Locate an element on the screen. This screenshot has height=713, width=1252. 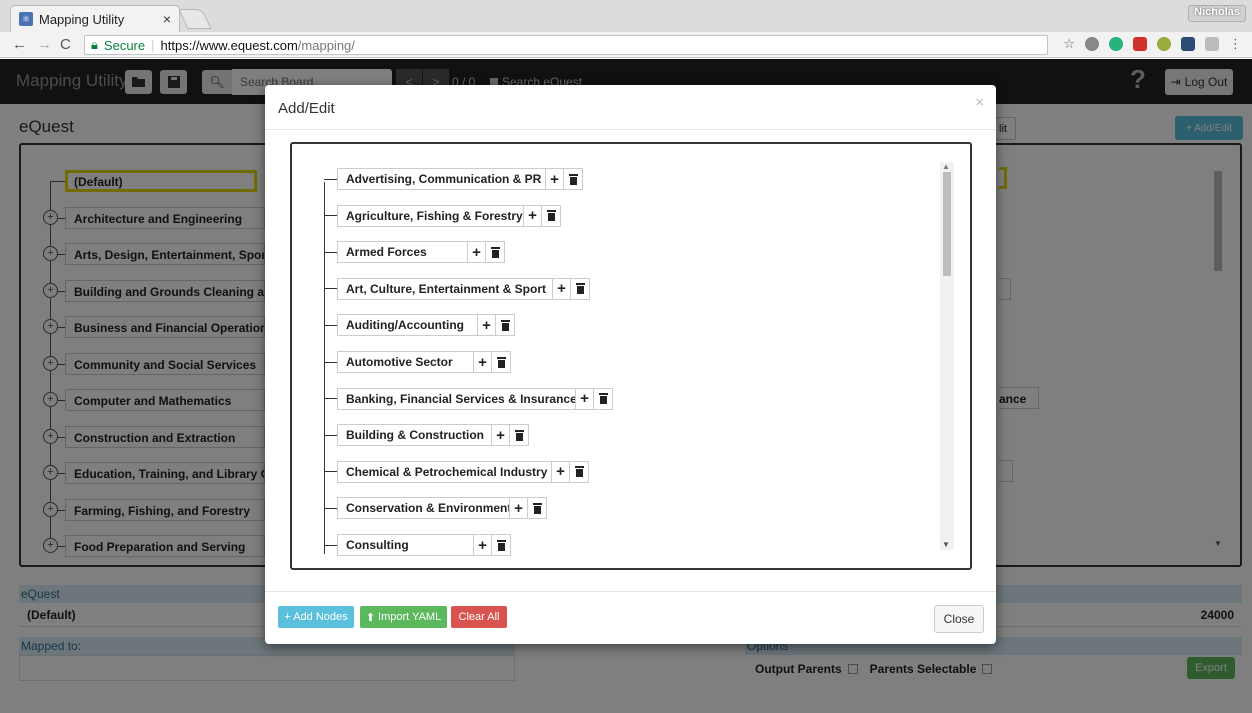
modal-close-icon: × is located at coordinates (979, 102).